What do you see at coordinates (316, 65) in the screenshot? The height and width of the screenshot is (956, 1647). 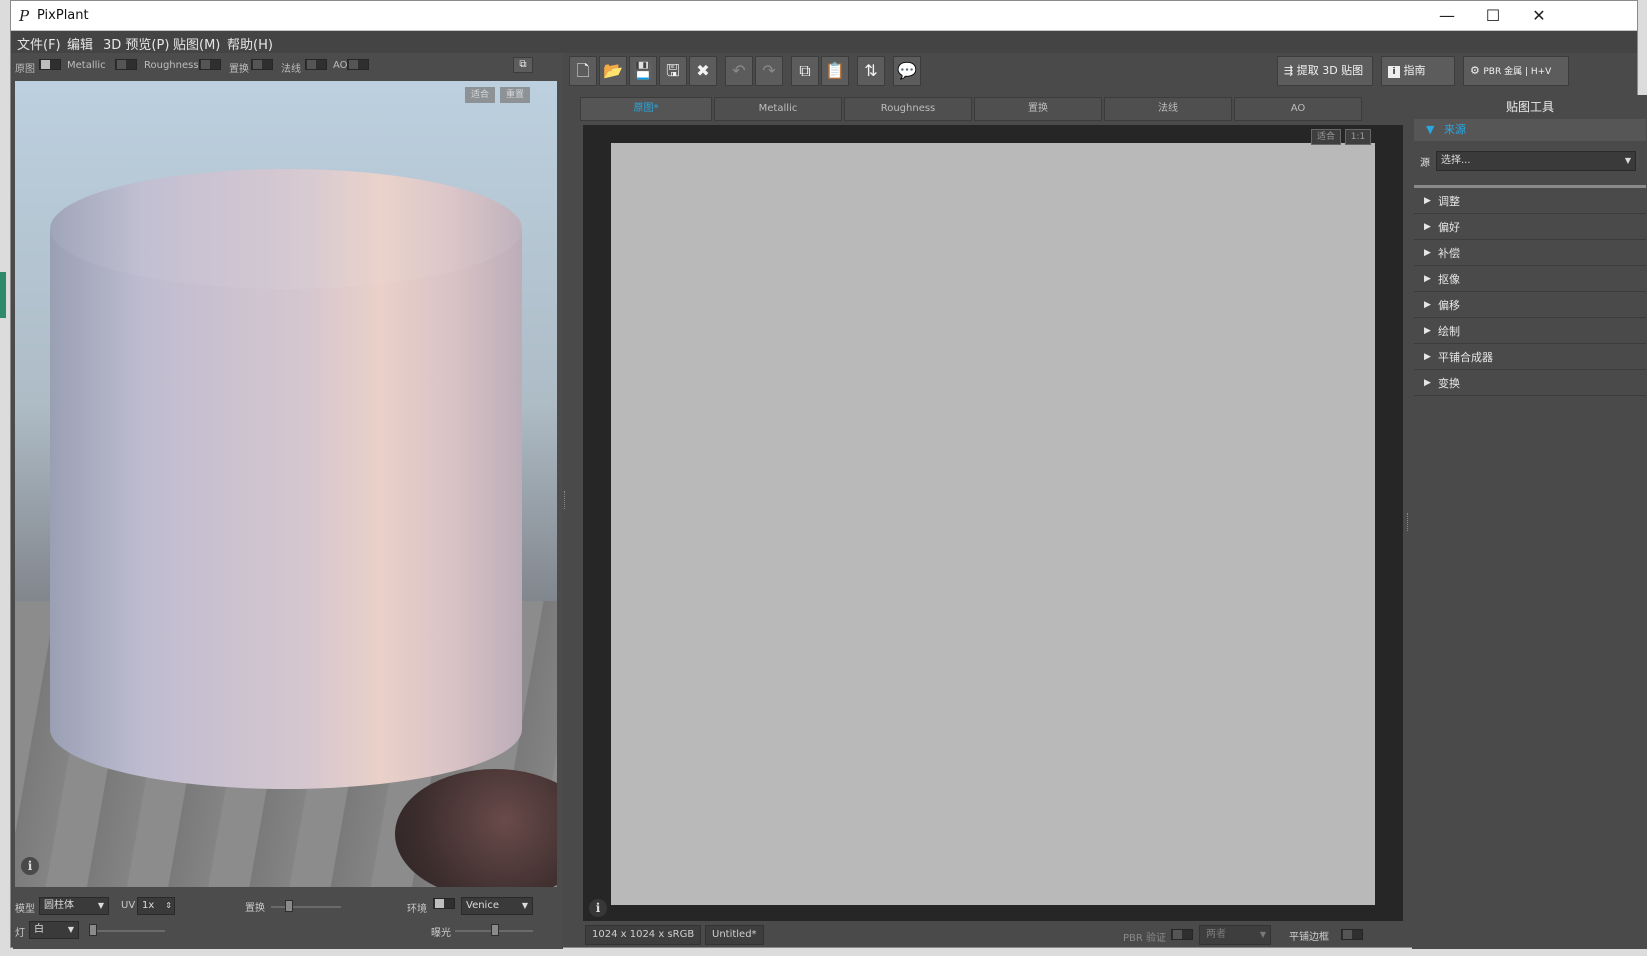 I see `channel-normal-toggle` at bounding box center [316, 65].